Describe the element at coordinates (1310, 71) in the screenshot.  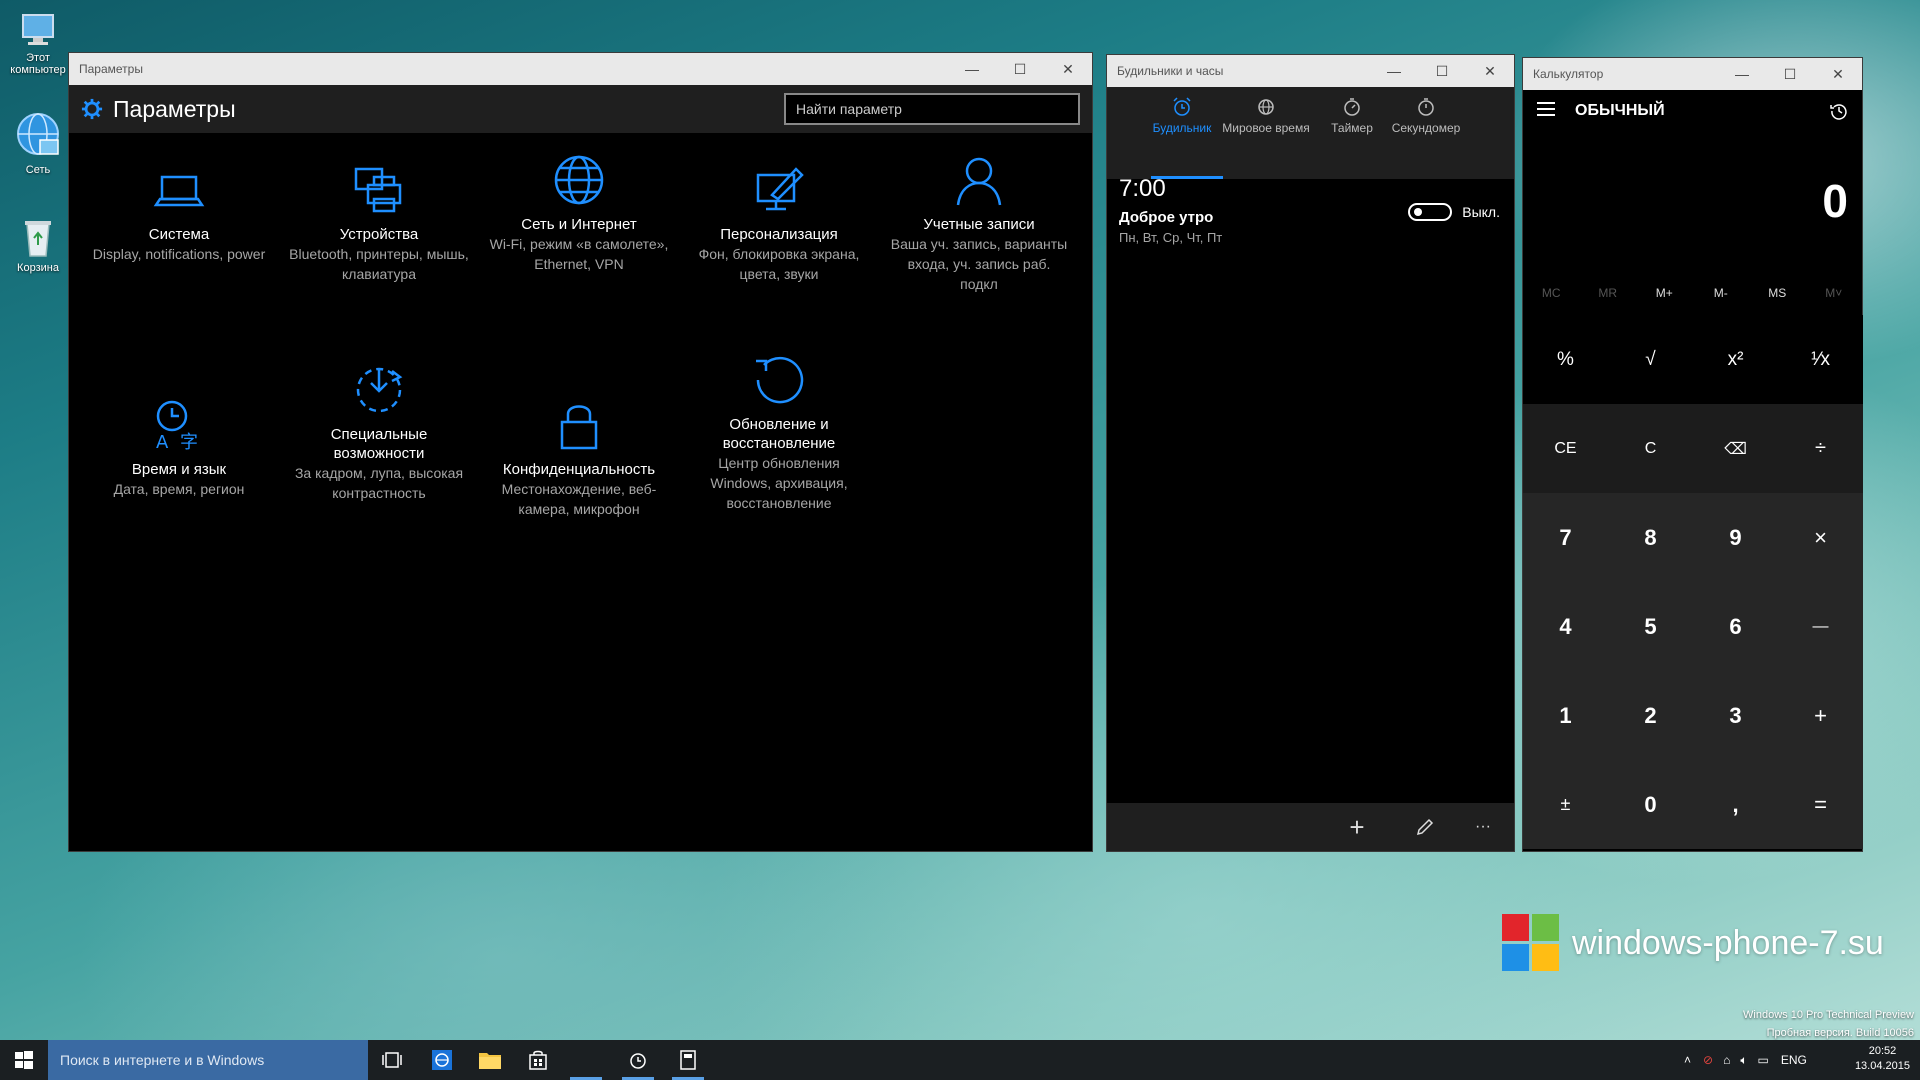
I see `title-bar: Будильники и часы — ☐ ✕` at that location.